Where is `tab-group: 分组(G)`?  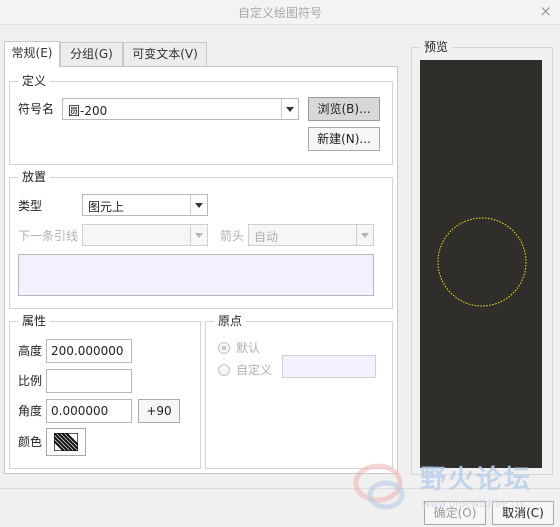 tab-group: 分组(G) is located at coordinates (91, 54).